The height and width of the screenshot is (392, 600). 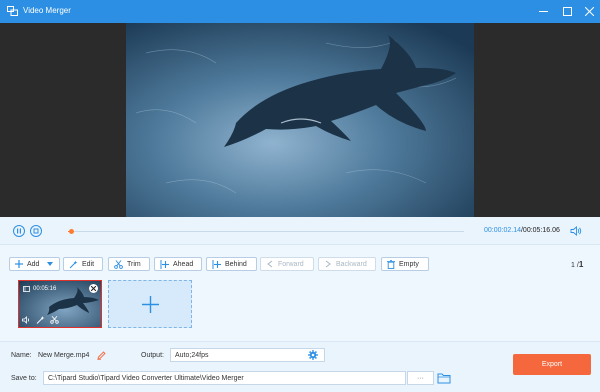 I want to click on insert-behind-icon, so click(x=216, y=264).